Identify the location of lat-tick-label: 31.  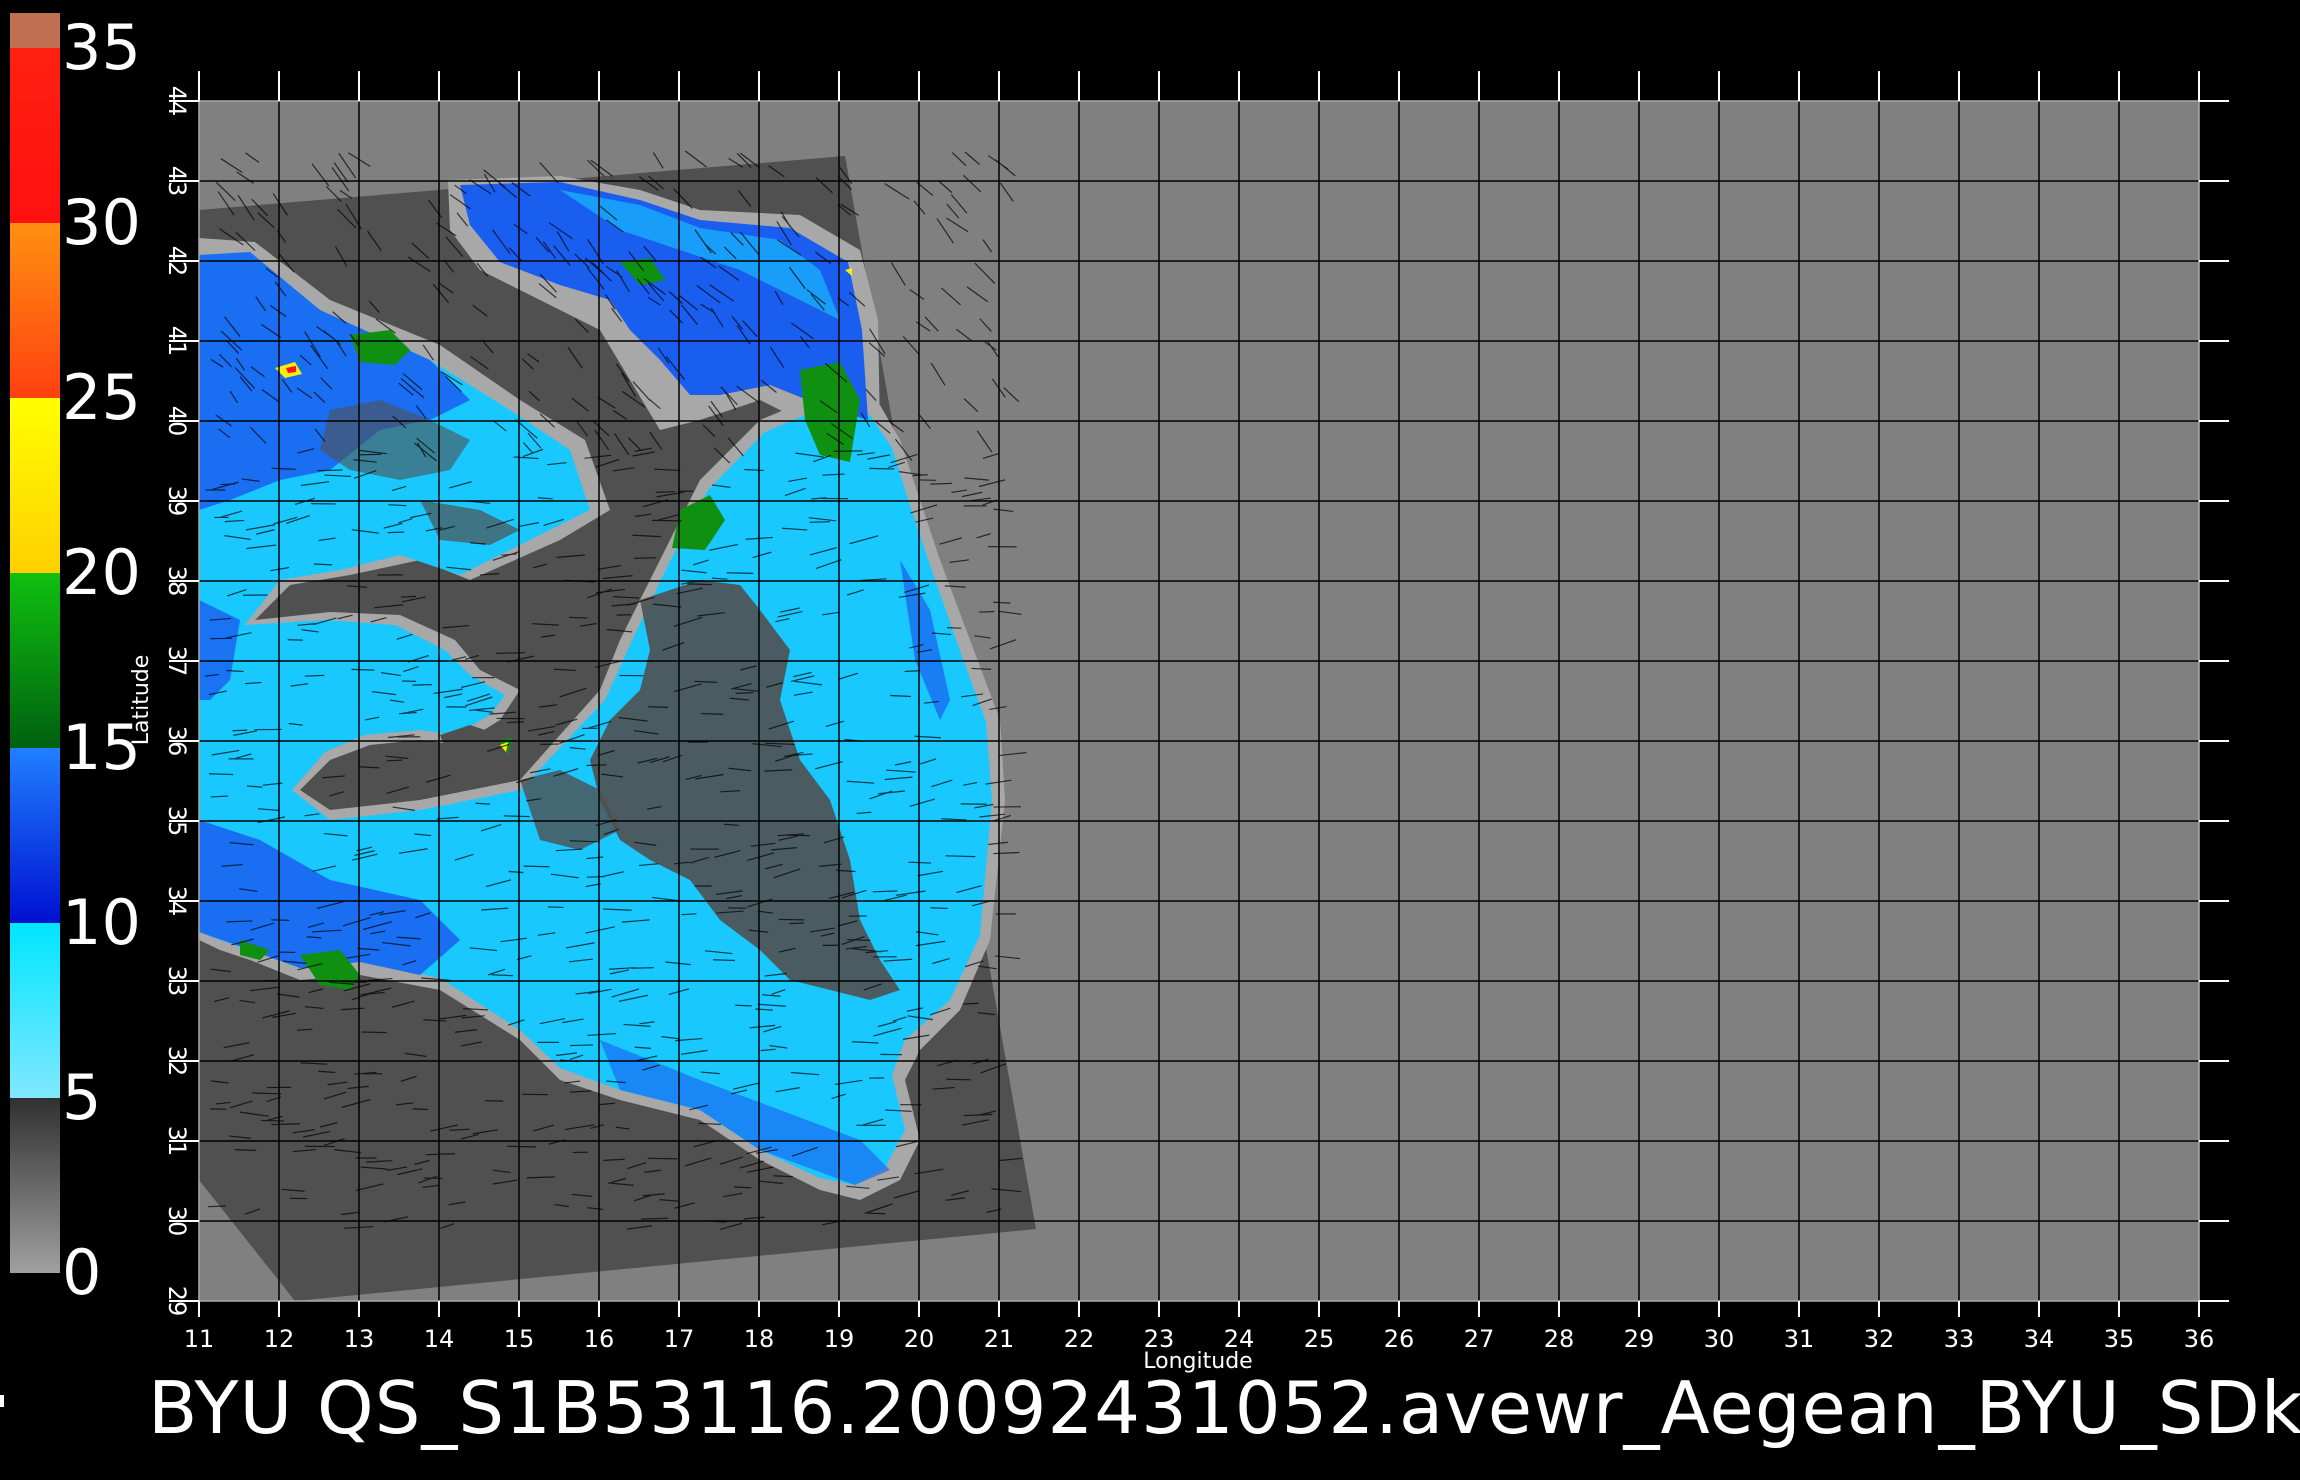
(177, 1141).